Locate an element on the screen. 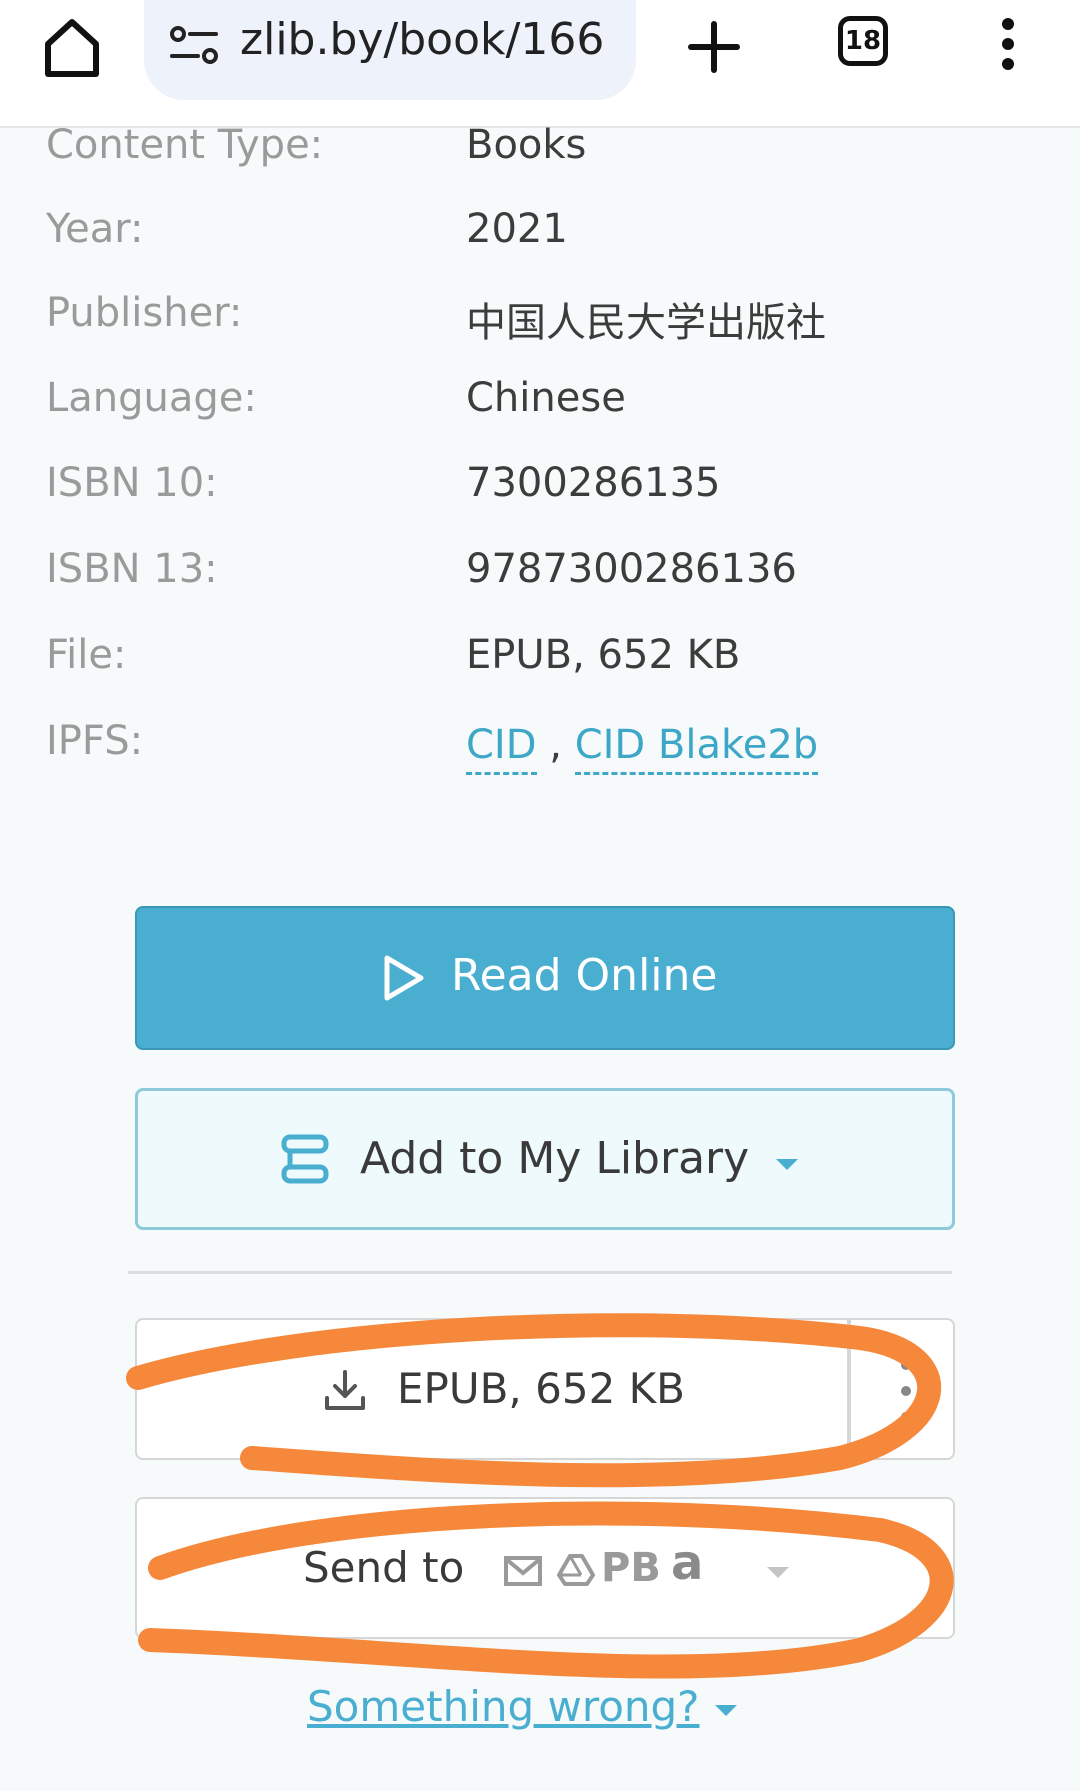 The image size is (1080, 1791). new-tab-icon is located at coordinates (714, 46).